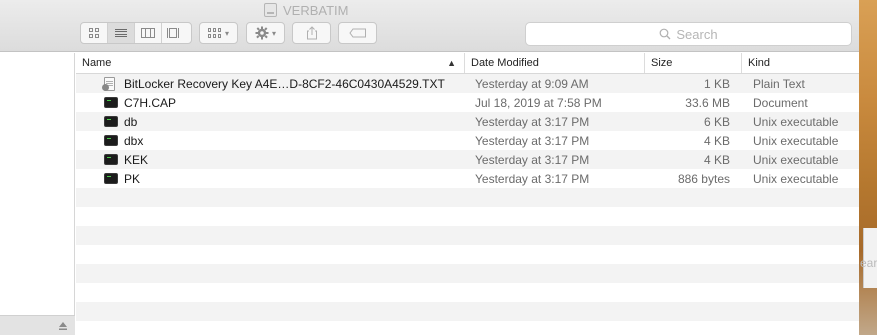  Describe the element at coordinates (262, 33) in the screenshot. I see `gear-icon` at that location.